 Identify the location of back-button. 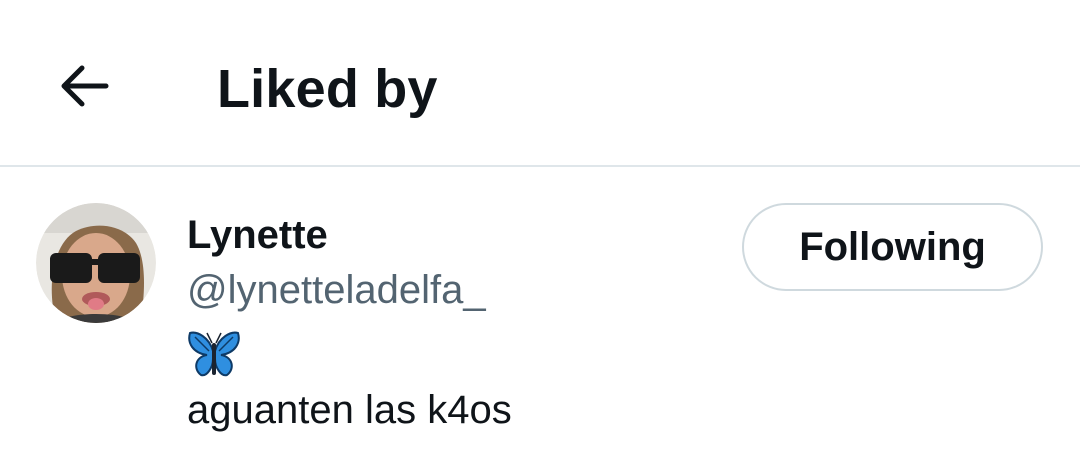
(84, 86).